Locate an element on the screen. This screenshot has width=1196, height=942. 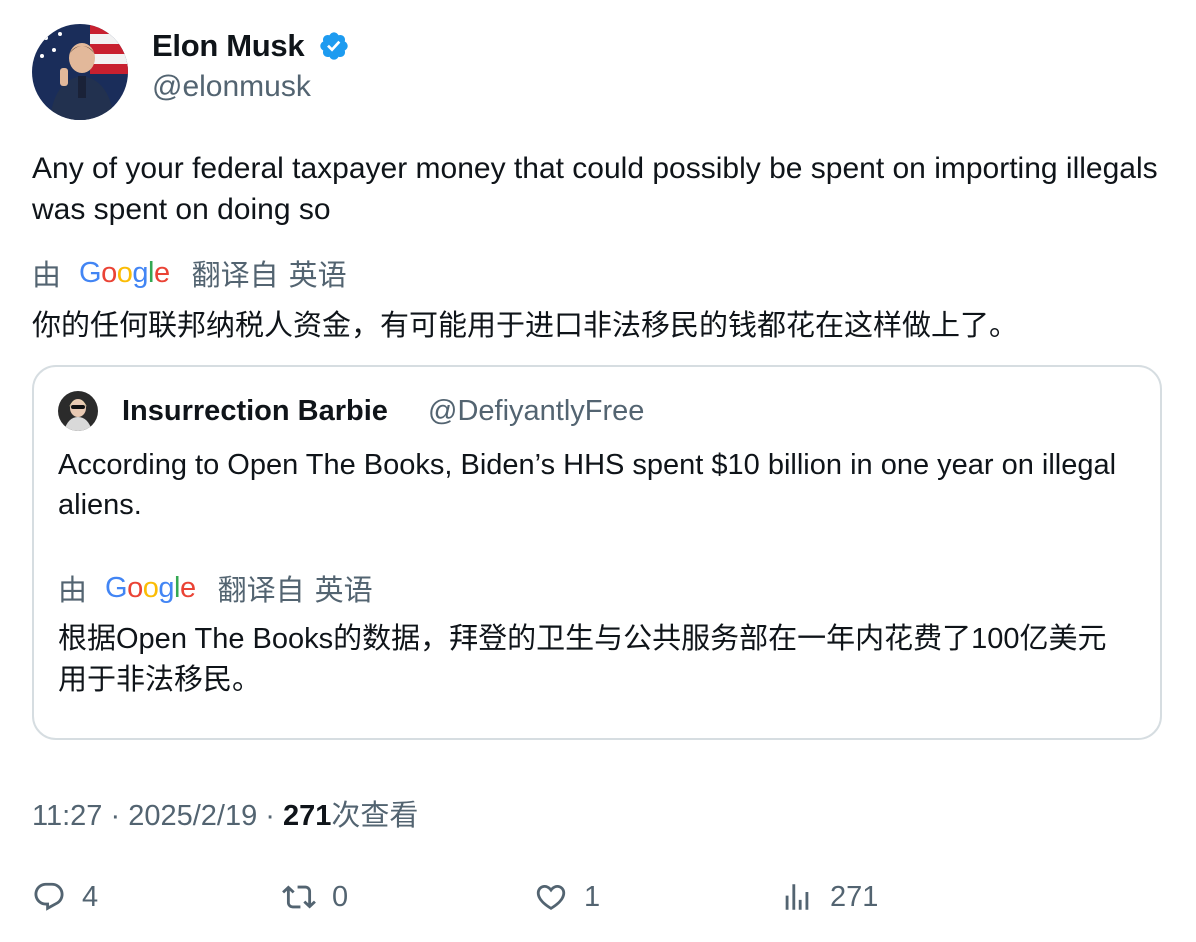
views-button: 271 is located at coordinates (829, 897).